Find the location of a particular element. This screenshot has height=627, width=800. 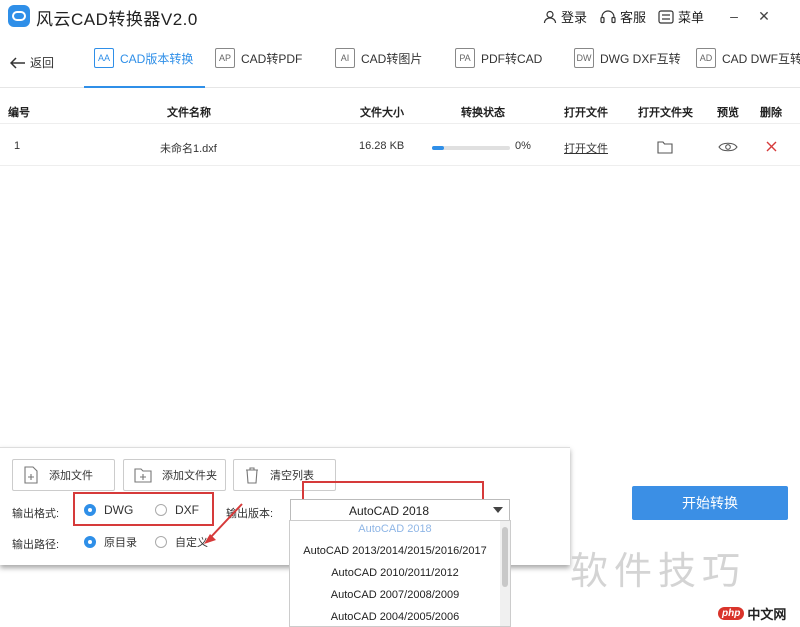

user-icon is located at coordinates (550, 16).